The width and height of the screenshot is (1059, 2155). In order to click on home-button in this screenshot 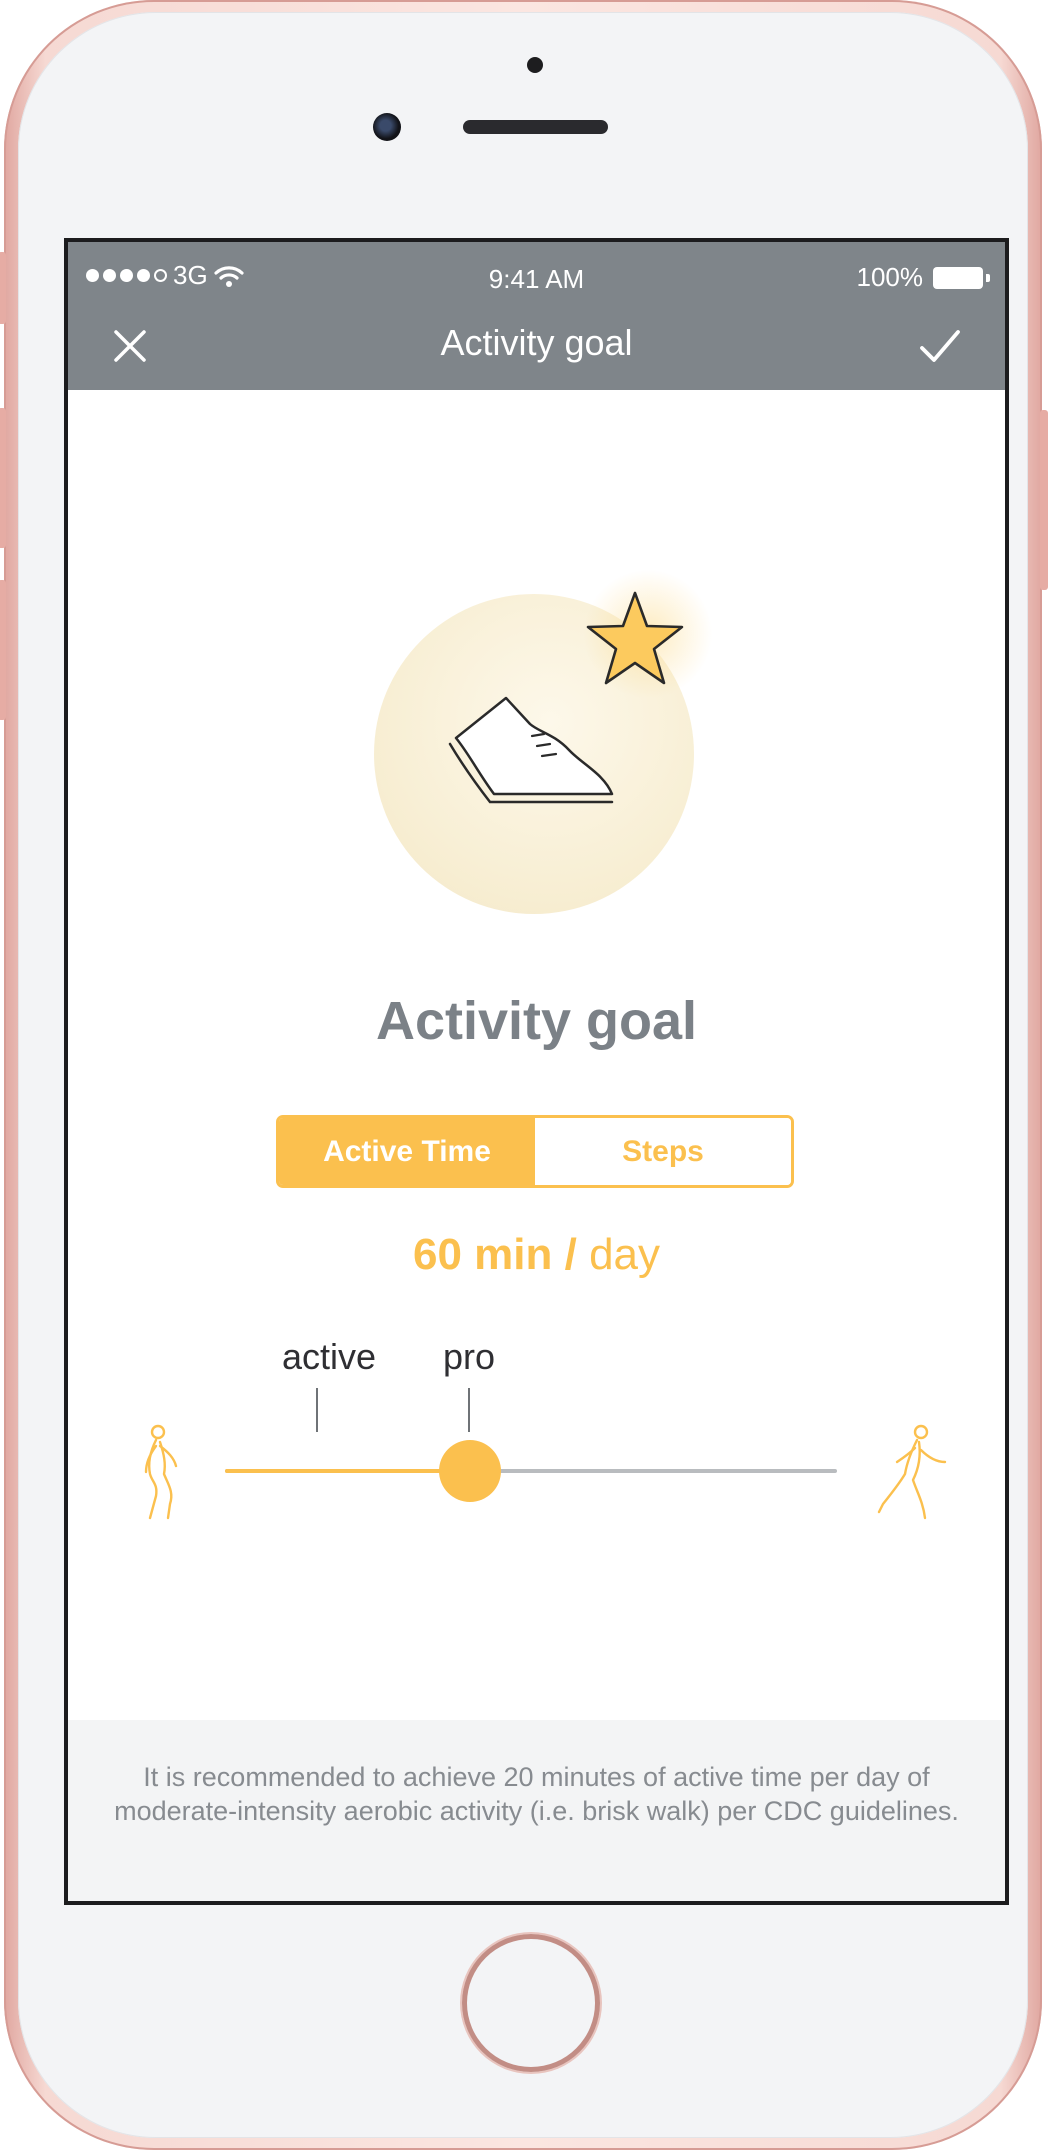, I will do `click(531, 2003)`.